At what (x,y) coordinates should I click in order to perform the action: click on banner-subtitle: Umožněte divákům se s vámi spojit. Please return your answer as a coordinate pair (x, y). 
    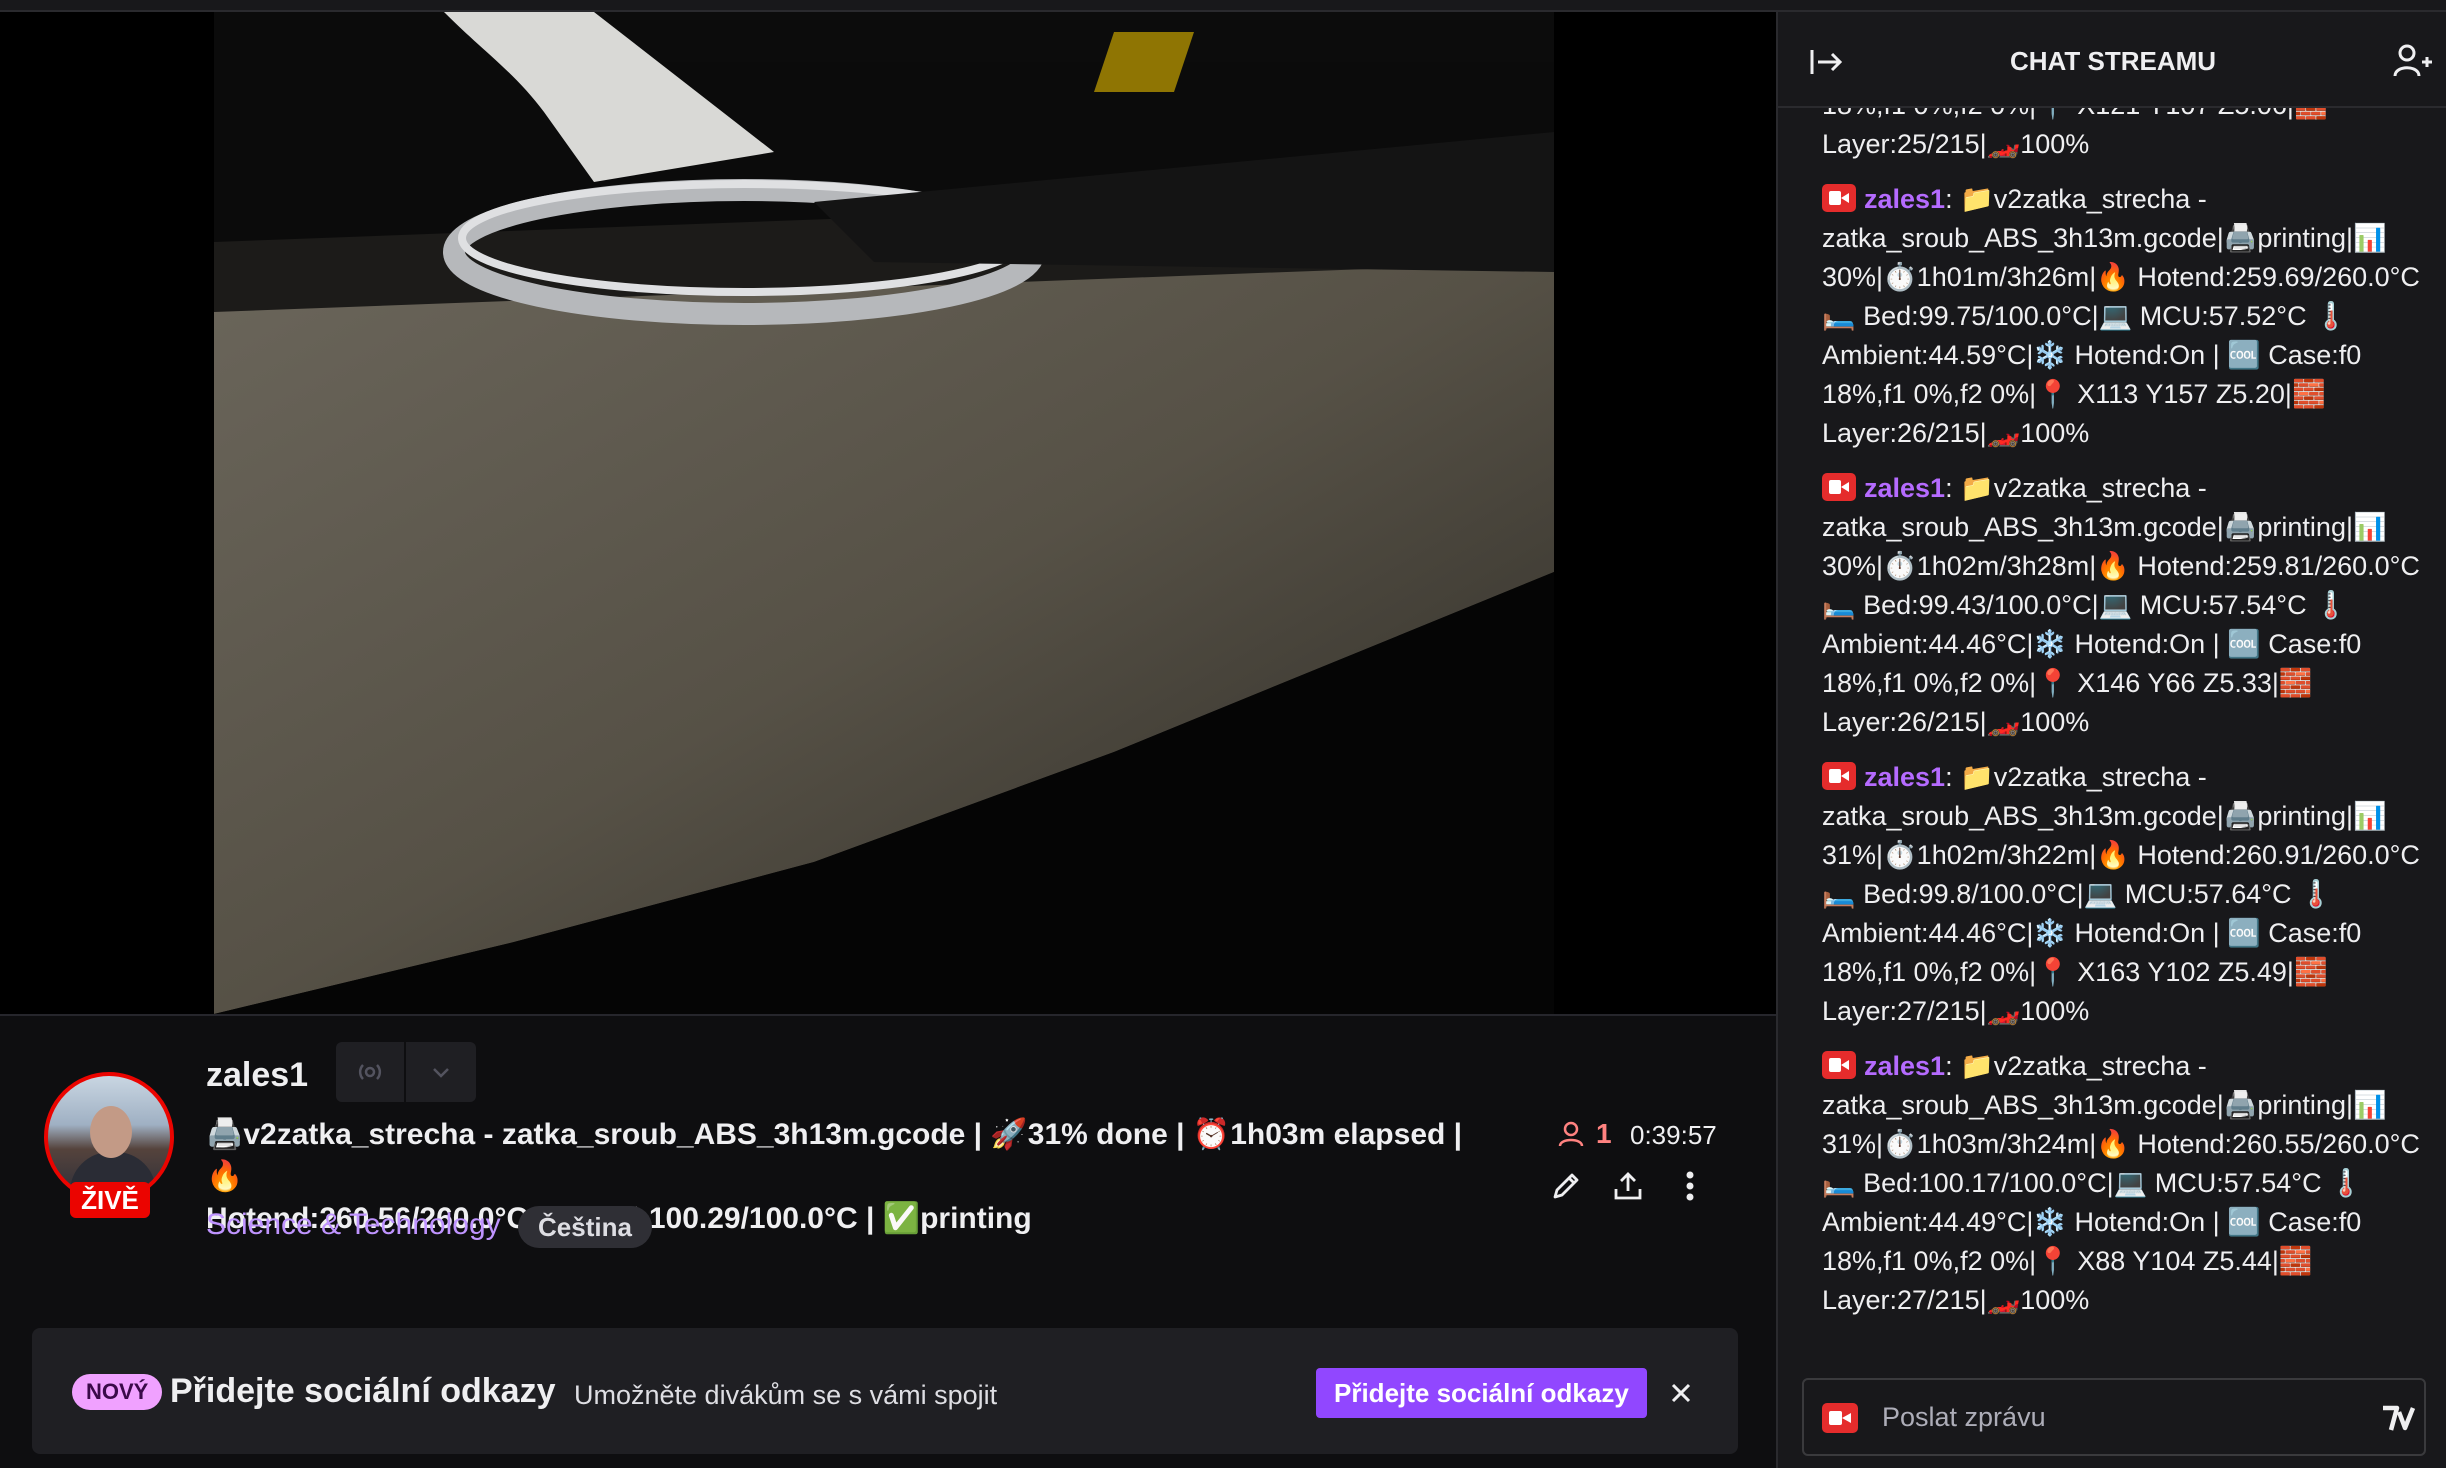
    Looking at the image, I should click on (786, 1395).